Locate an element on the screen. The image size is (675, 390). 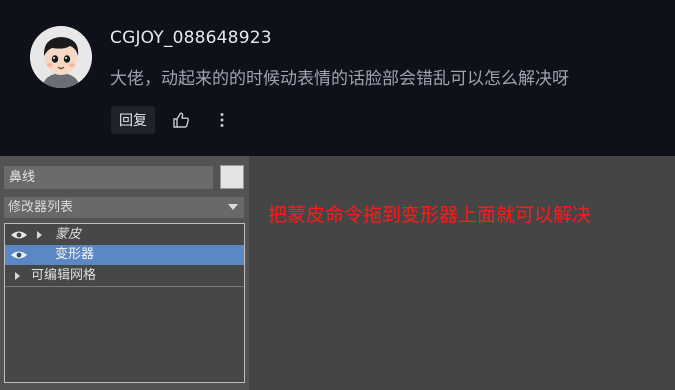
reply-button: 回复 is located at coordinates (133, 120).